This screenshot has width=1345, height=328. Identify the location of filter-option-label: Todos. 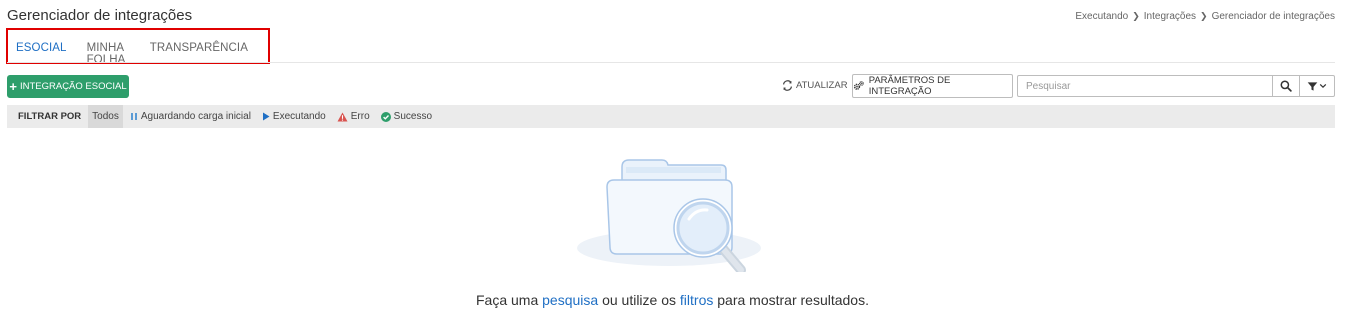
(105, 116).